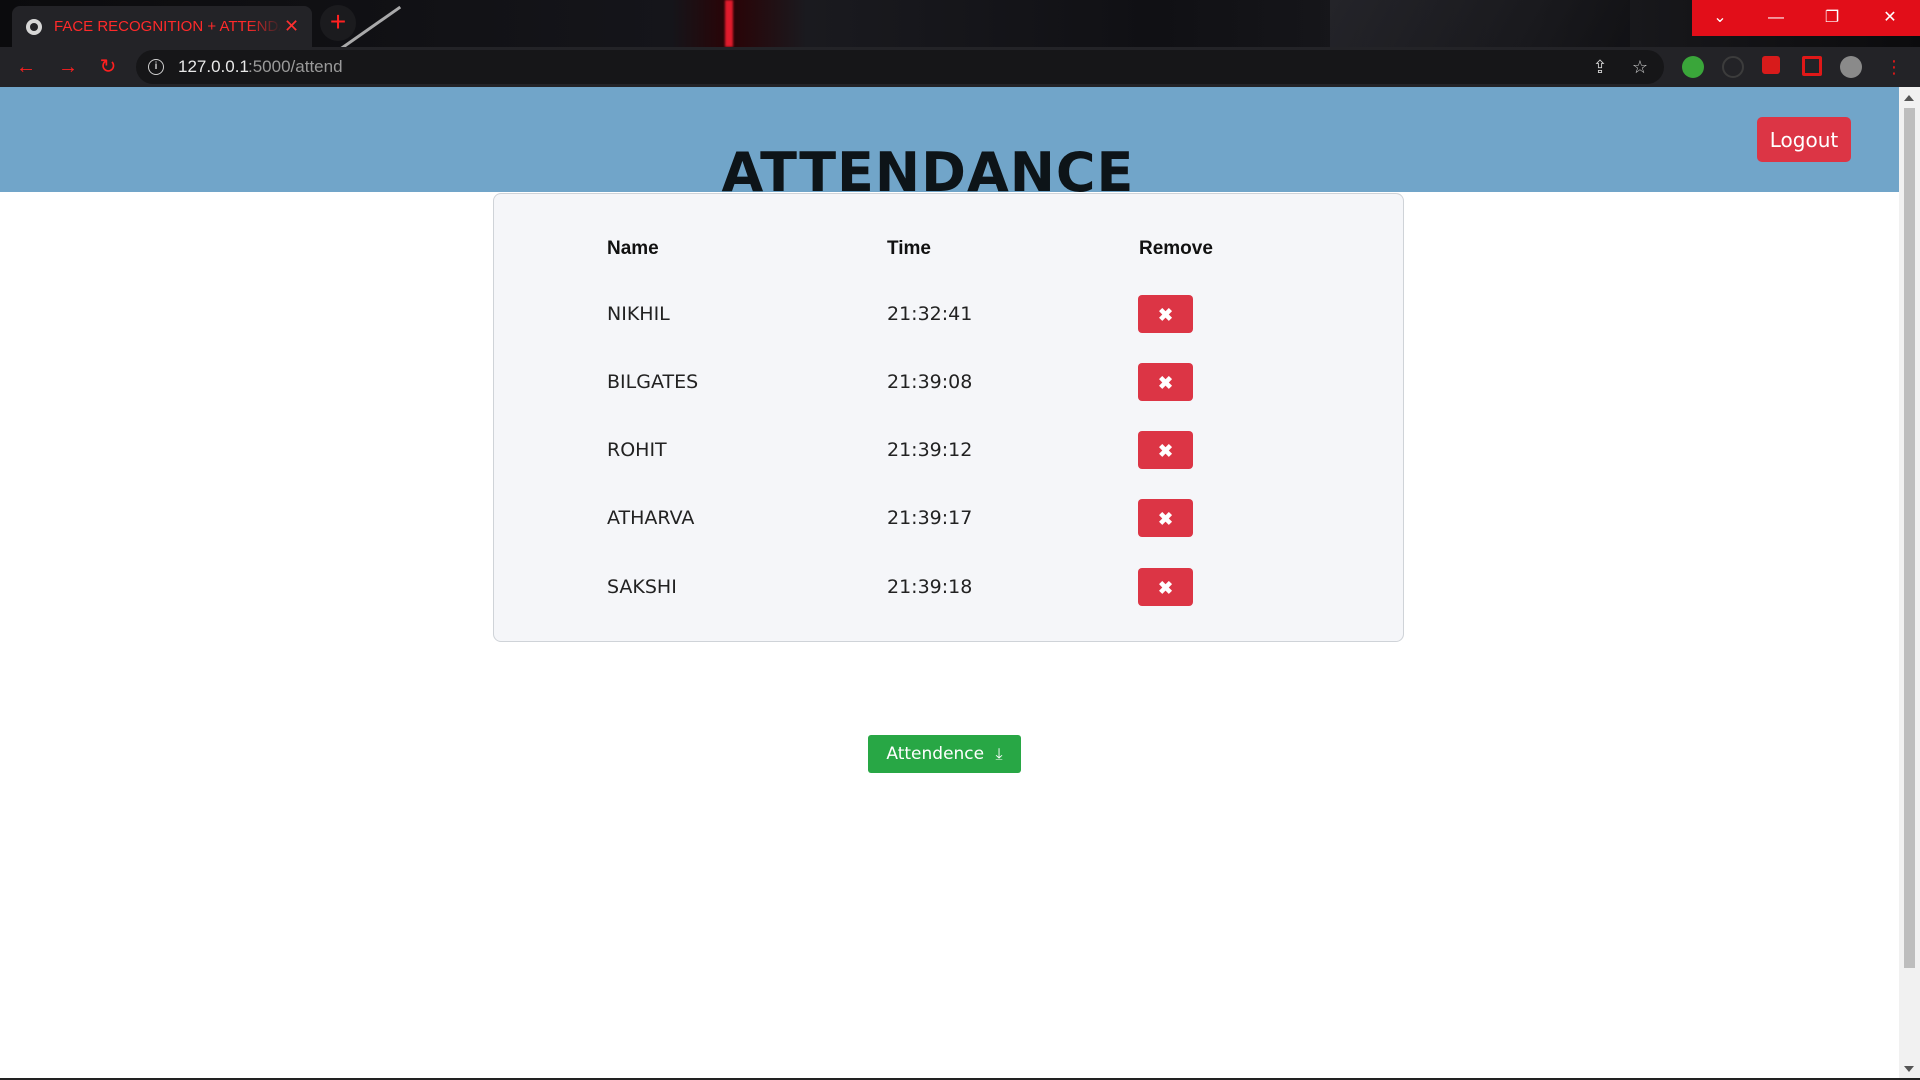  I want to click on reload-icon: ↻, so click(108, 67).